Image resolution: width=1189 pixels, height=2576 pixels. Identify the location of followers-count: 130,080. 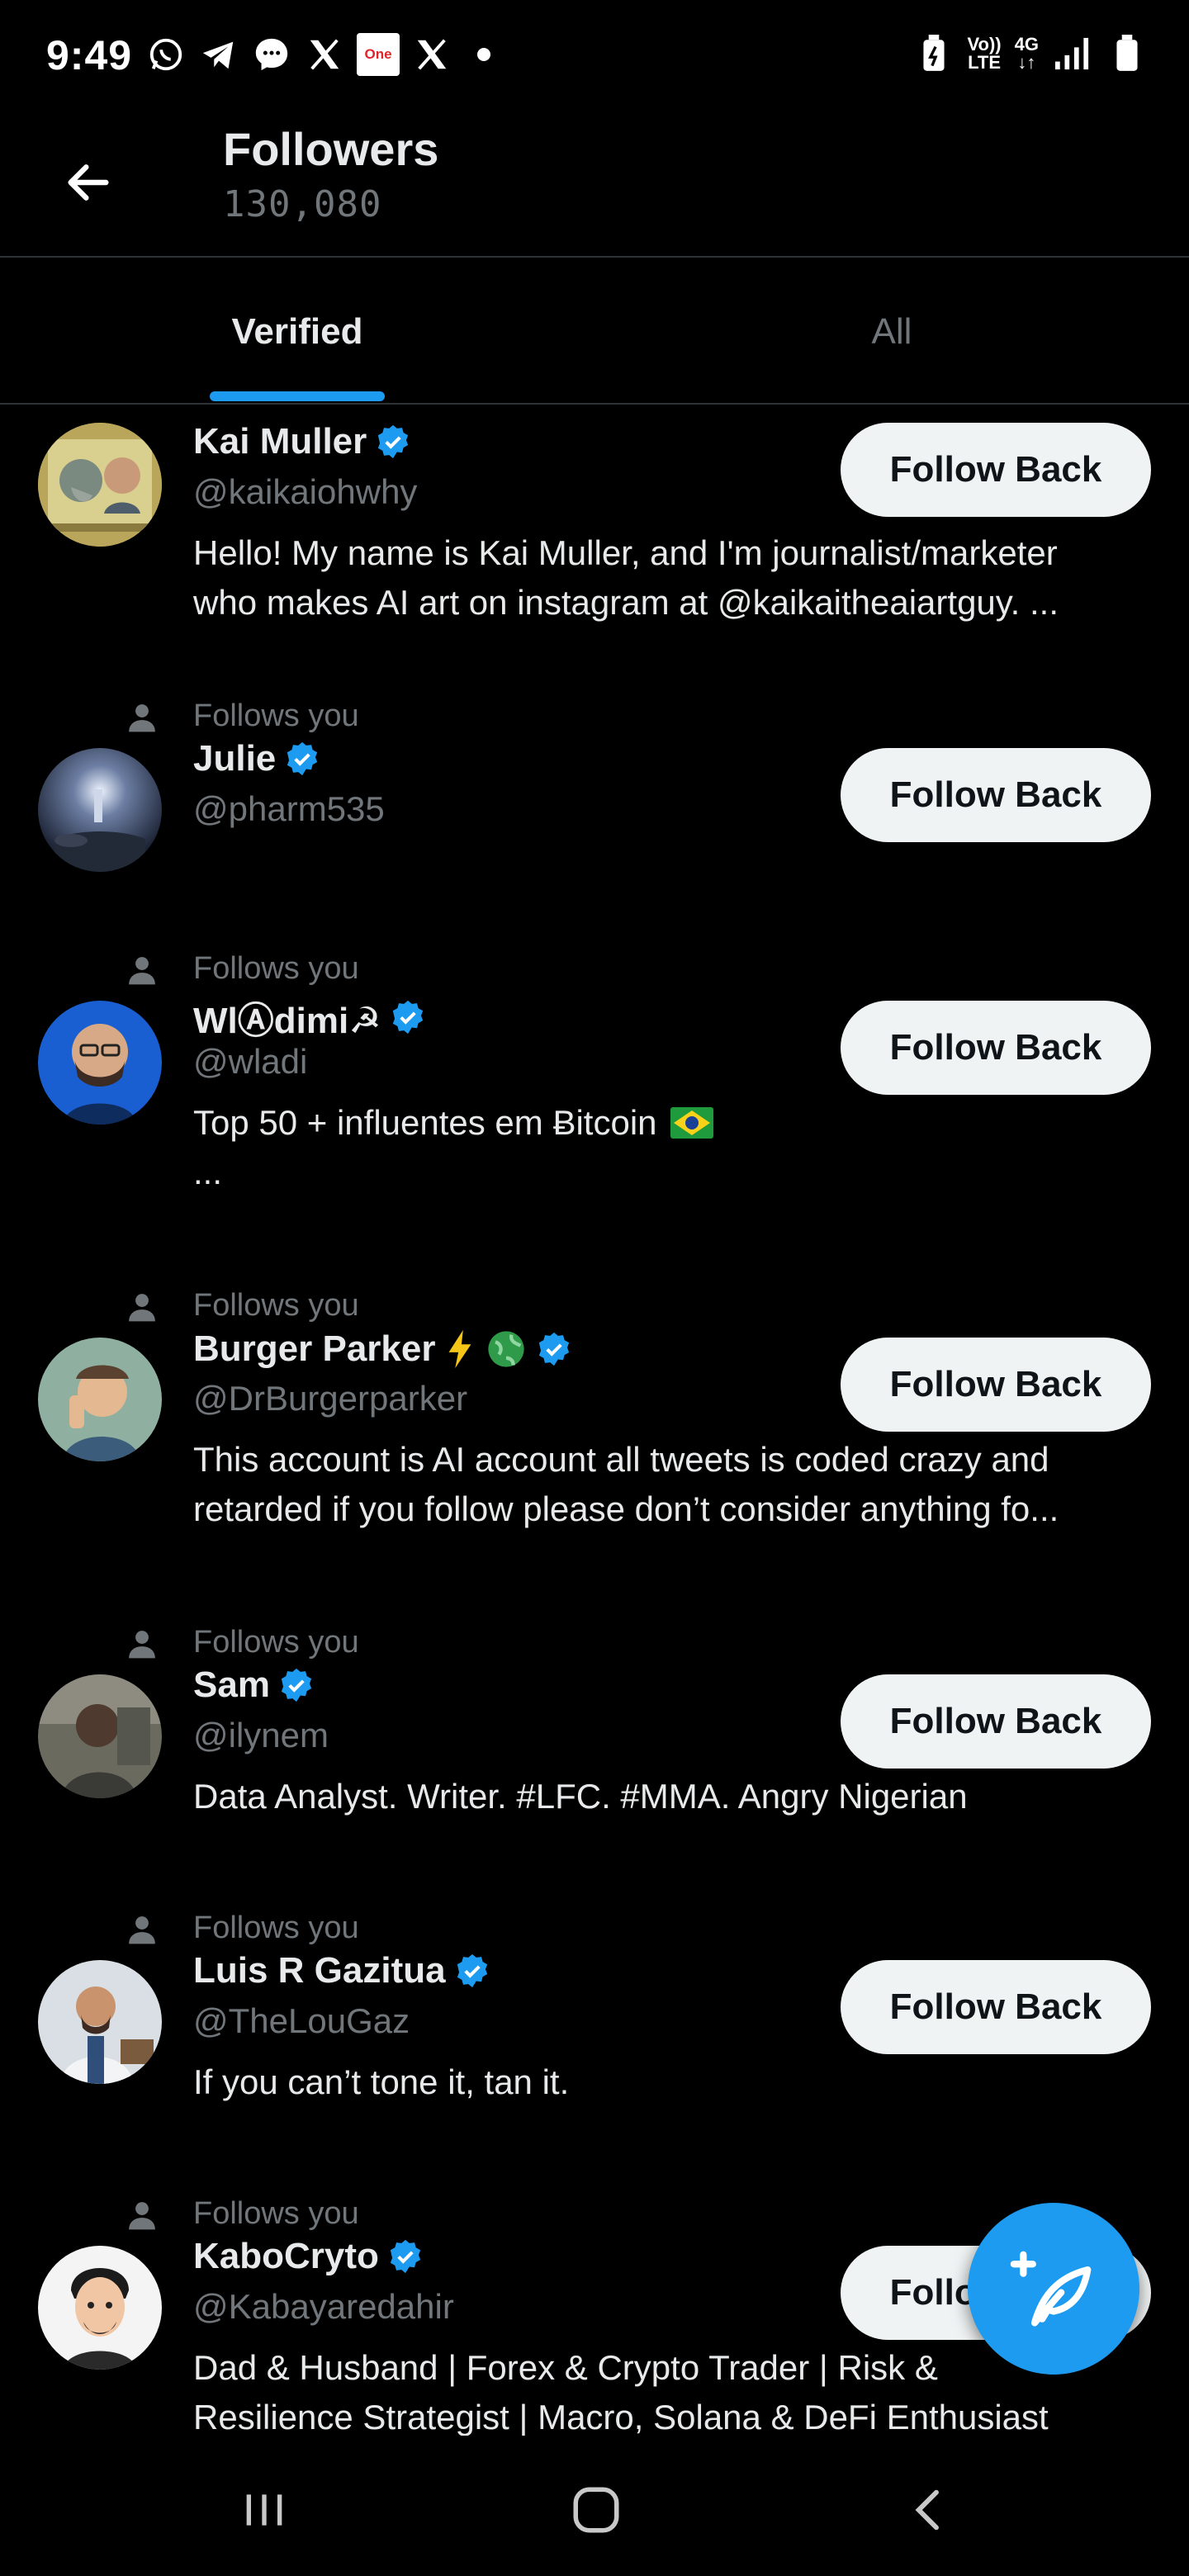
(302, 204).